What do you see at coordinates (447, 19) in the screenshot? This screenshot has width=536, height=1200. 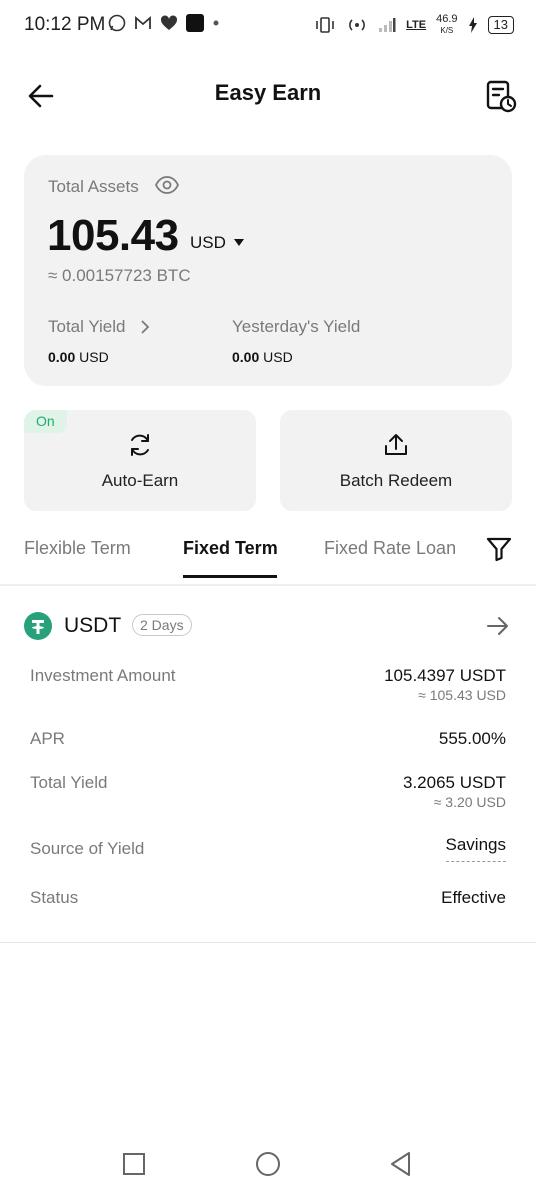 I see `net-speed-value: 46.9` at bounding box center [447, 19].